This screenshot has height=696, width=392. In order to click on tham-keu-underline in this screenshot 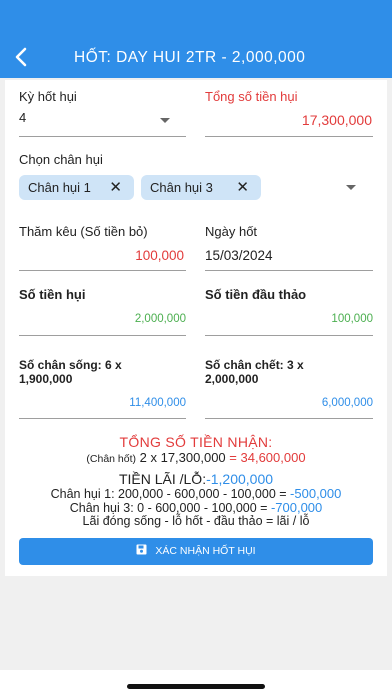, I will do `click(102, 270)`.